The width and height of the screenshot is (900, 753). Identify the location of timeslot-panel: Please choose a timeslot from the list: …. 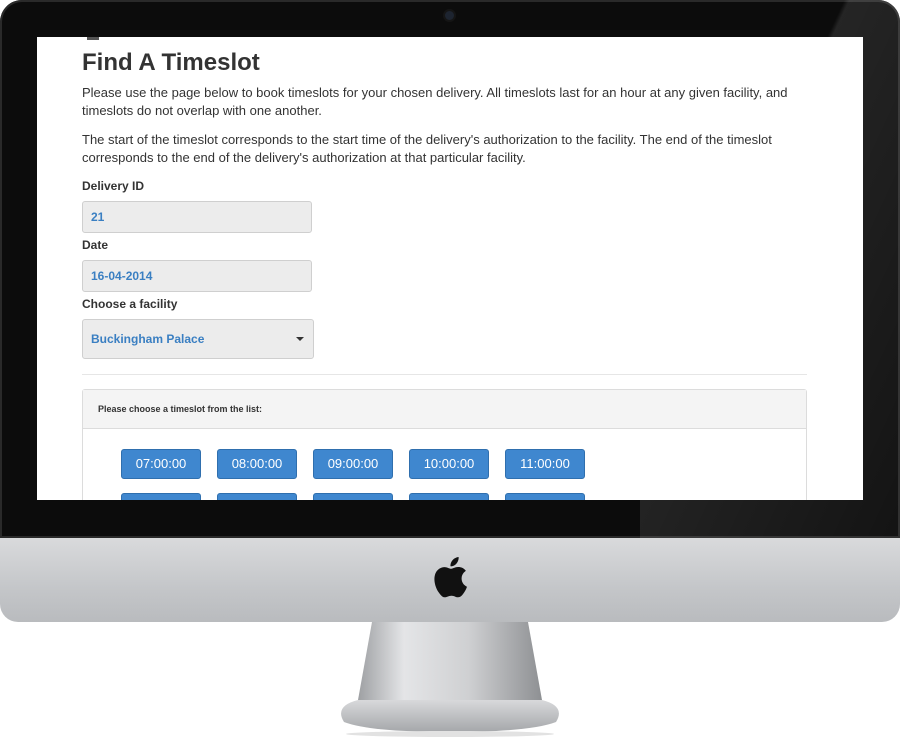
(444, 444).